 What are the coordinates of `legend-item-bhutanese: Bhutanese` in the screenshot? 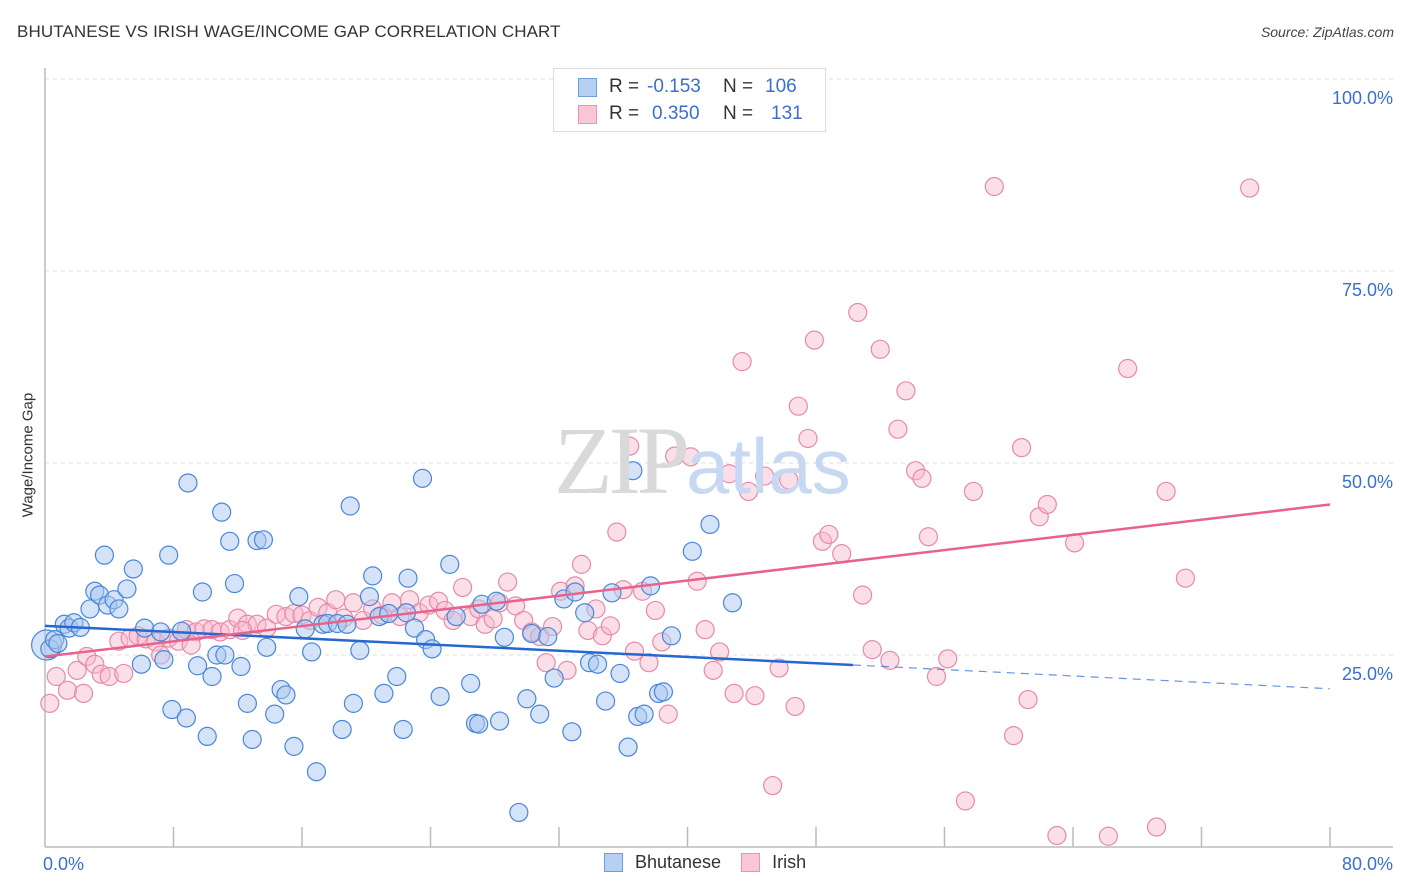 It's located at (662, 862).